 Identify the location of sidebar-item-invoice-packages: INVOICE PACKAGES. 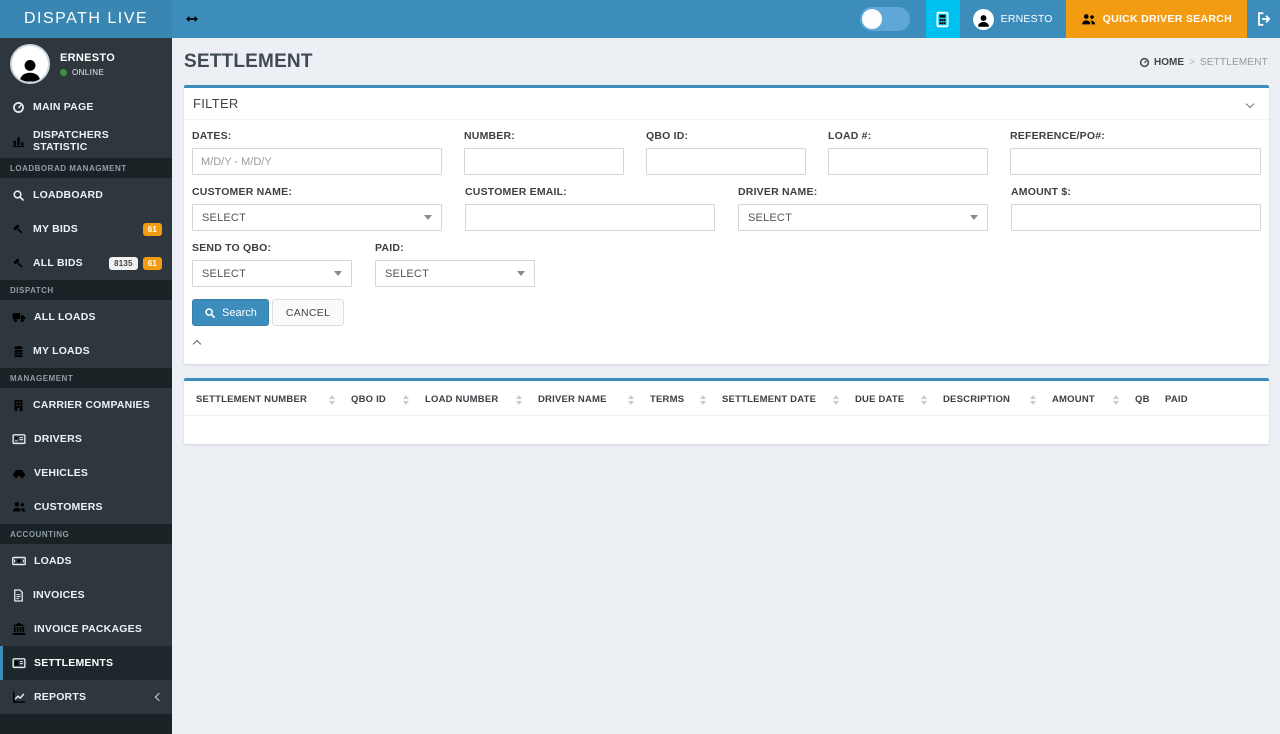
(86, 629).